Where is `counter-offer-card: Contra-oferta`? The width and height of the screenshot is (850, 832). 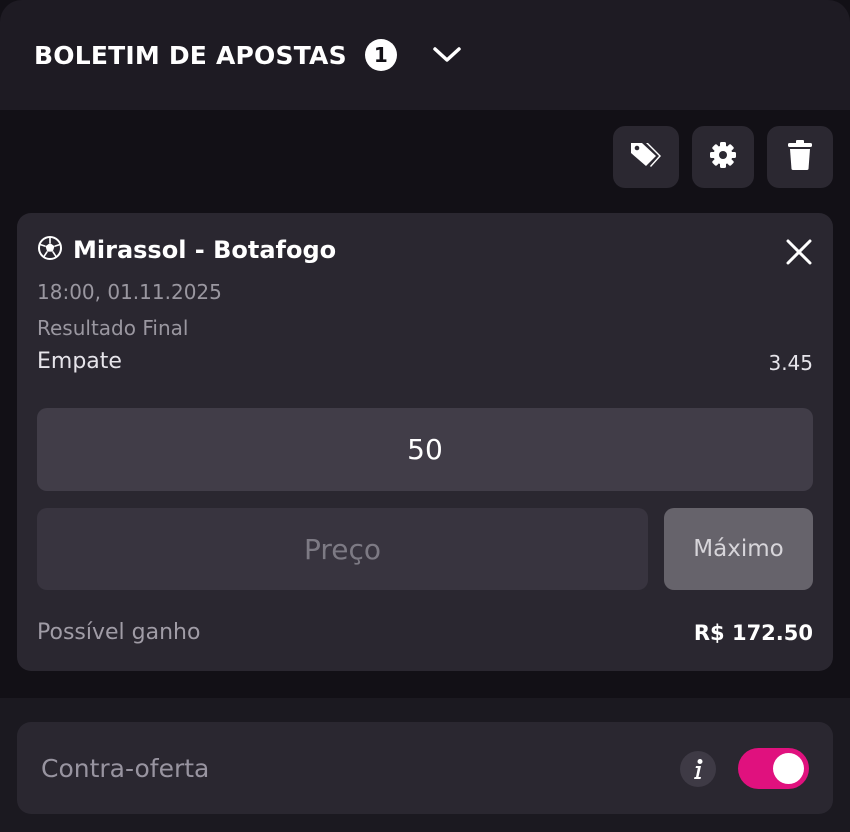
counter-offer-card: Contra-oferta is located at coordinates (425, 768).